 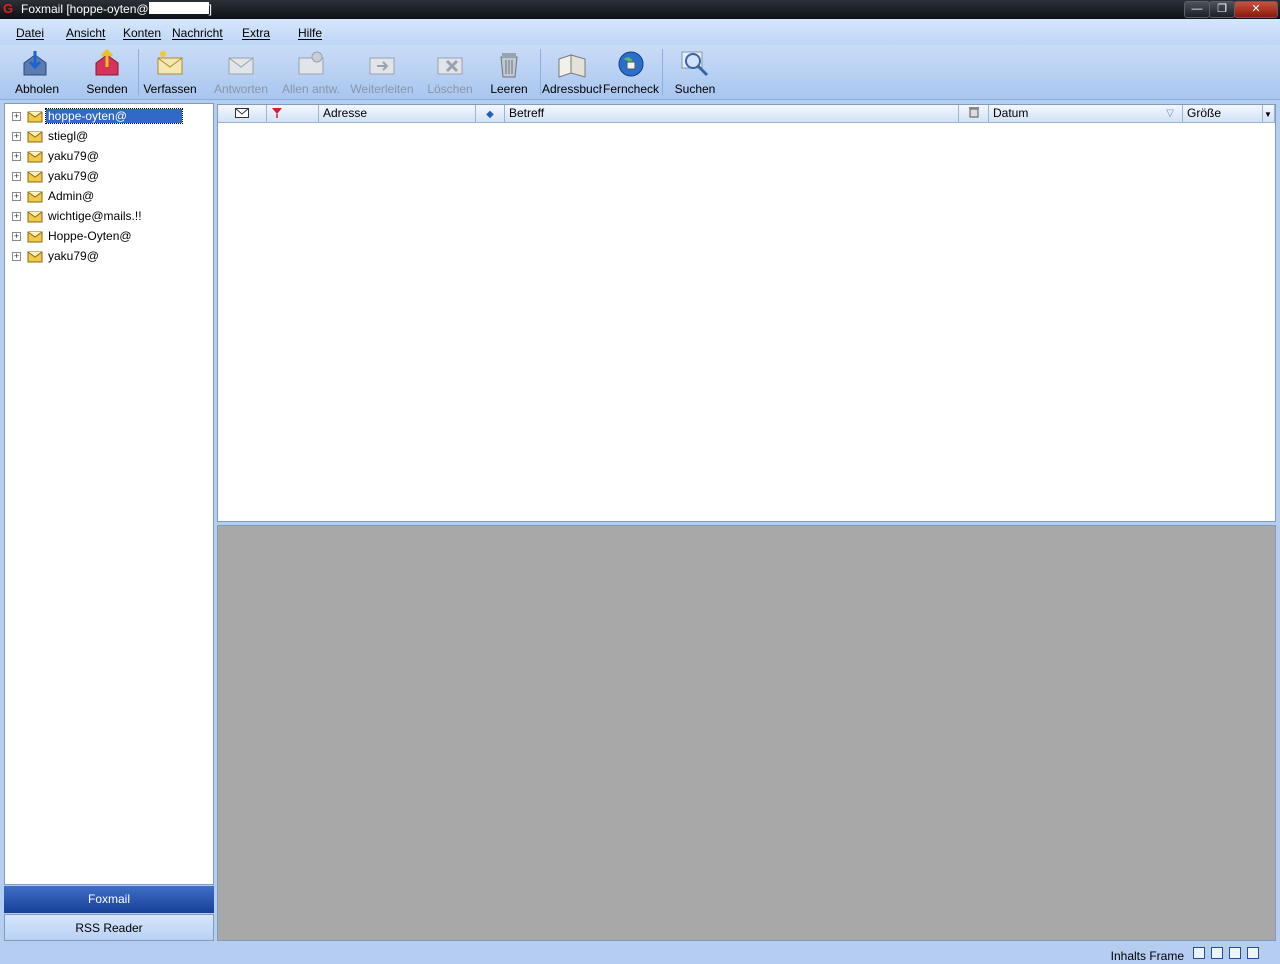 What do you see at coordinates (256, 33) in the screenshot?
I see `menu-extra: Extra` at bounding box center [256, 33].